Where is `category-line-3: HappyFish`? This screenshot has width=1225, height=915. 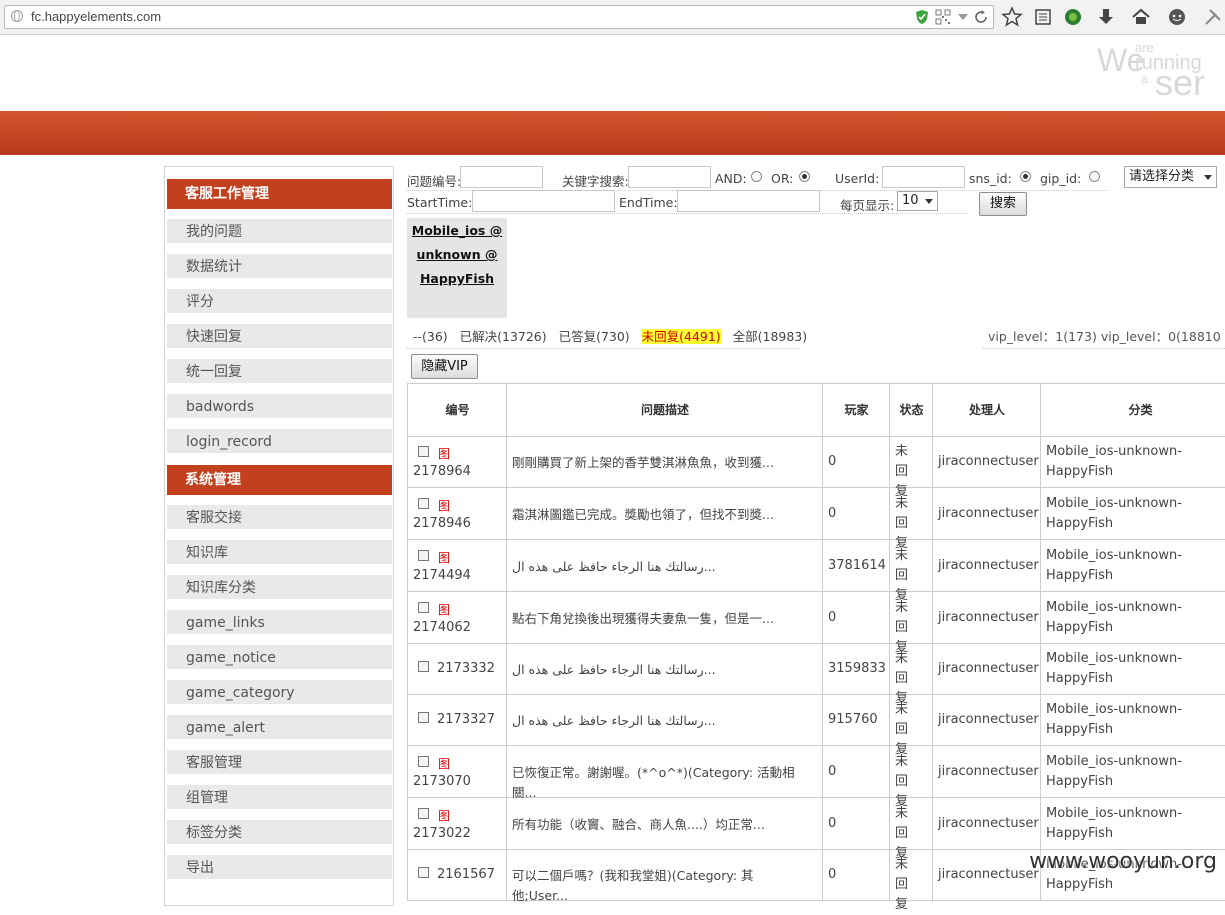
category-line-3: HappyFish is located at coordinates (457, 279).